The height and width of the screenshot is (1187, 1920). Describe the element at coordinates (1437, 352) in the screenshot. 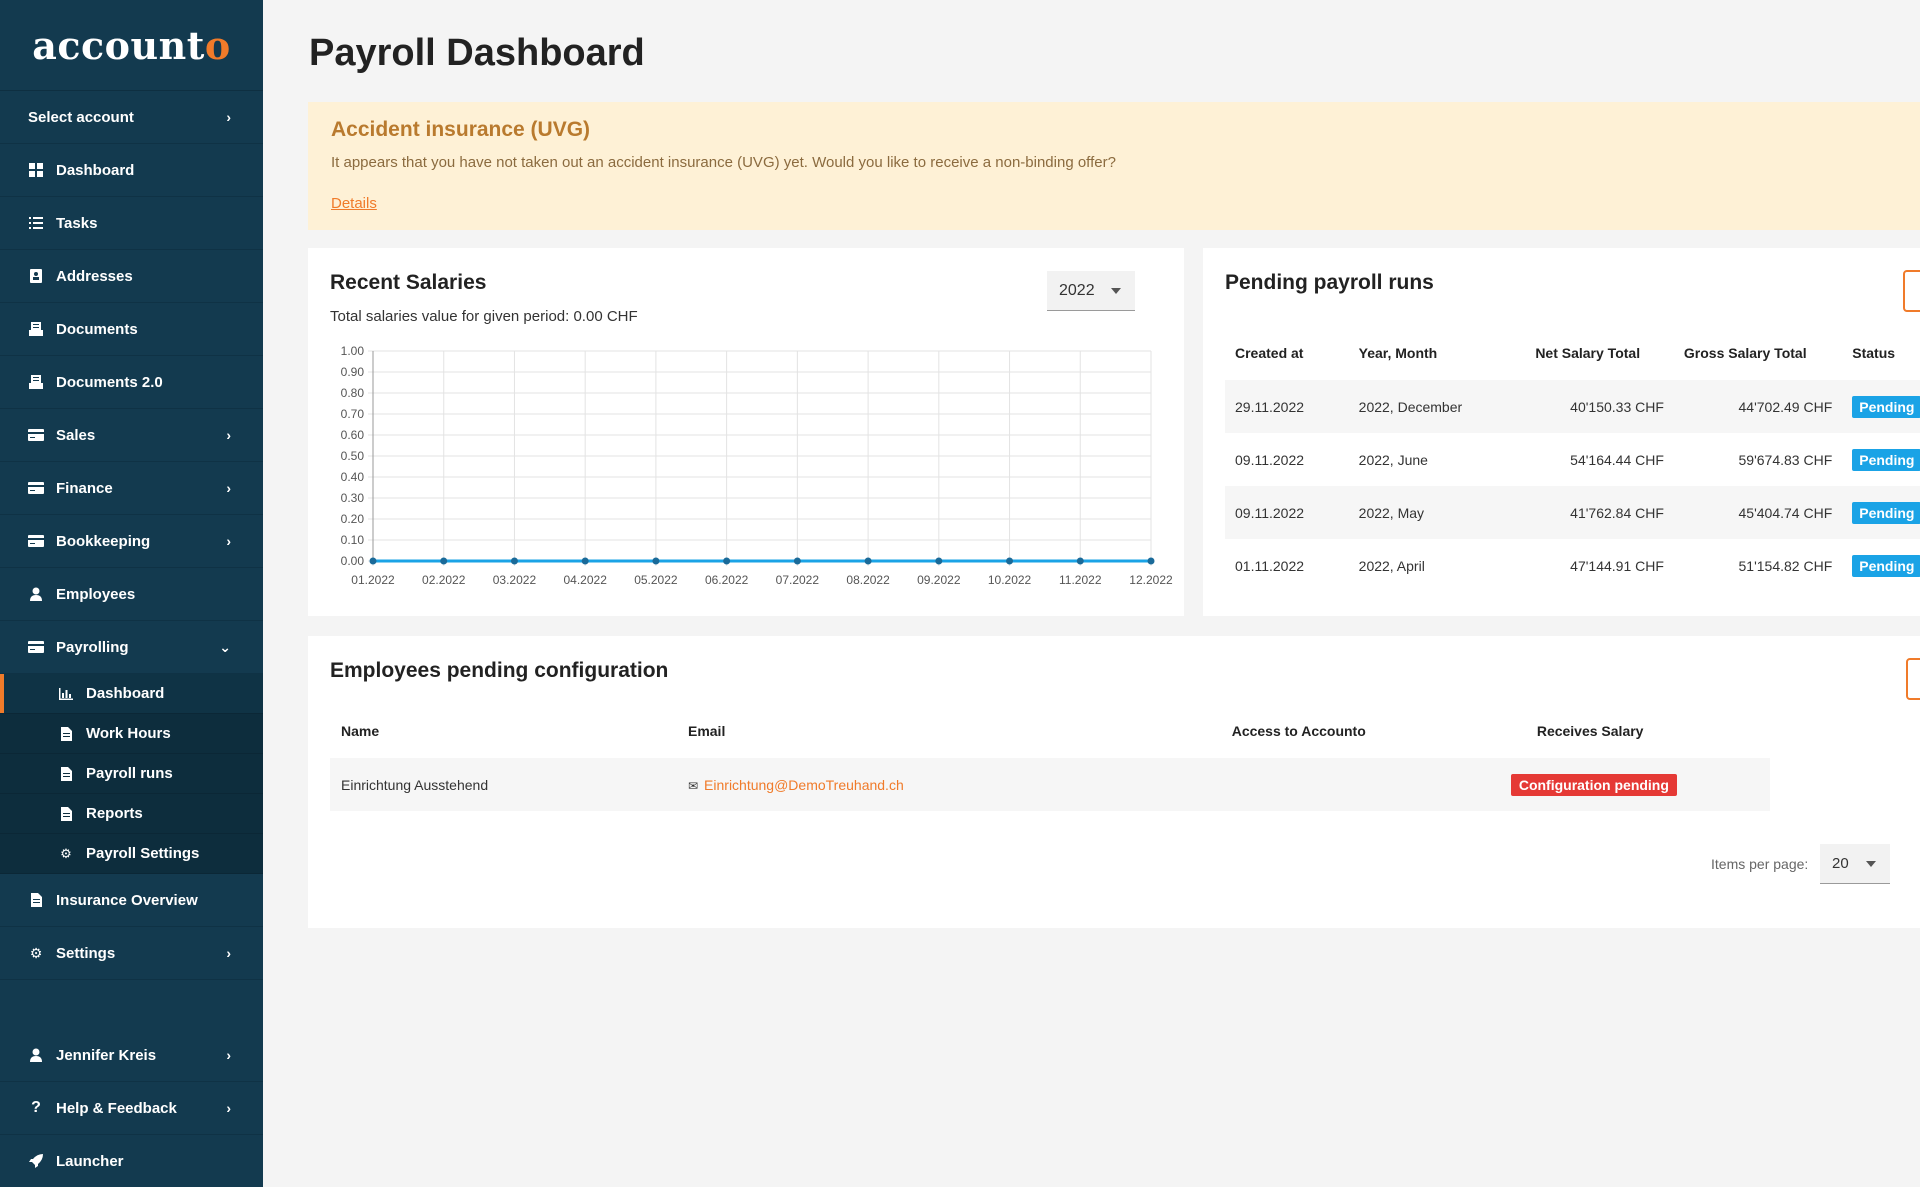

I see `column-year-month: Year, Month` at that location.